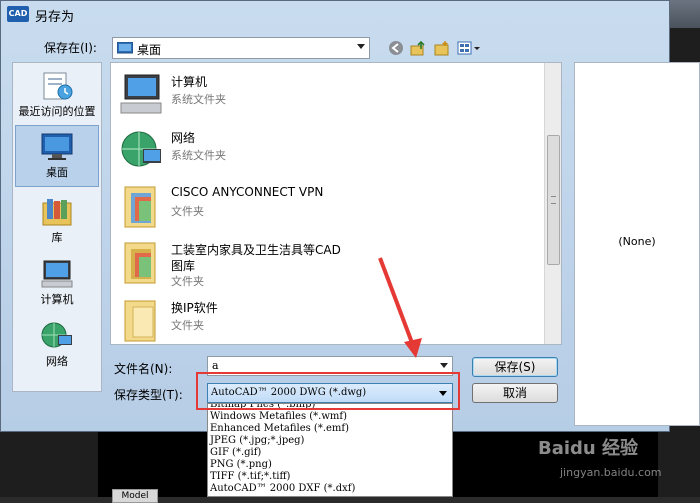 Image resolution: width=700 pixels, height=503 pixels. Describe the element at coordinates (442, 48) in the screenshot. I see `new-folder-icon` at that location.